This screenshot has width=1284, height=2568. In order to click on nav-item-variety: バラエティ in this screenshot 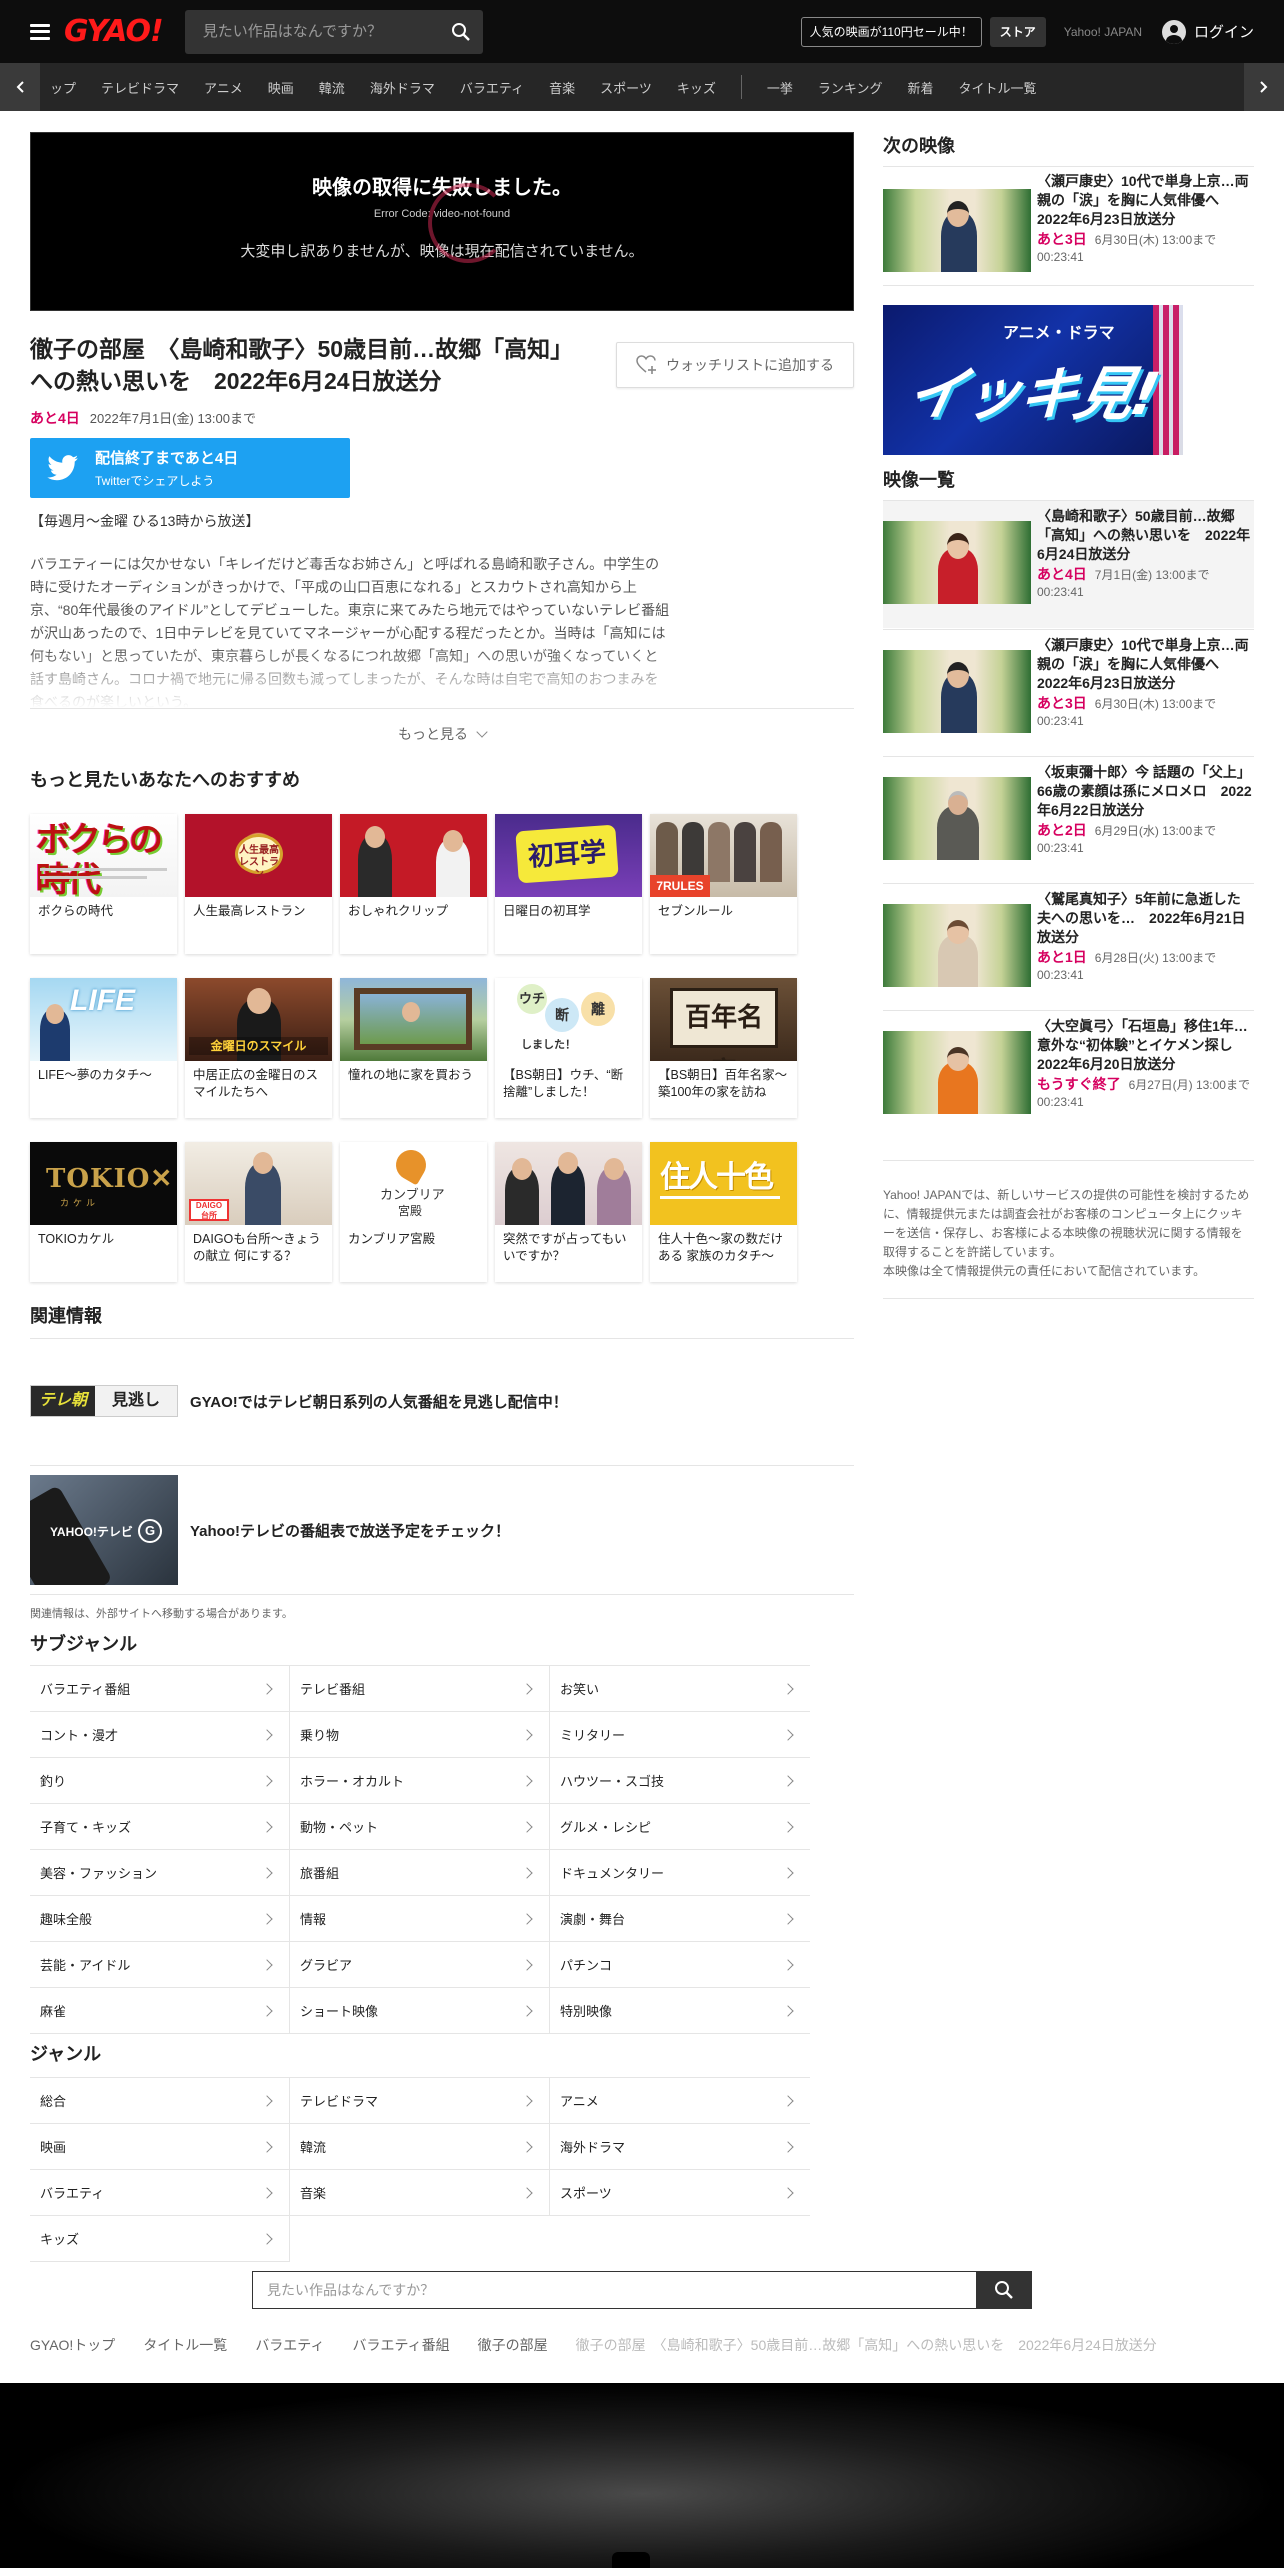, I will do `click(492, 87)`.